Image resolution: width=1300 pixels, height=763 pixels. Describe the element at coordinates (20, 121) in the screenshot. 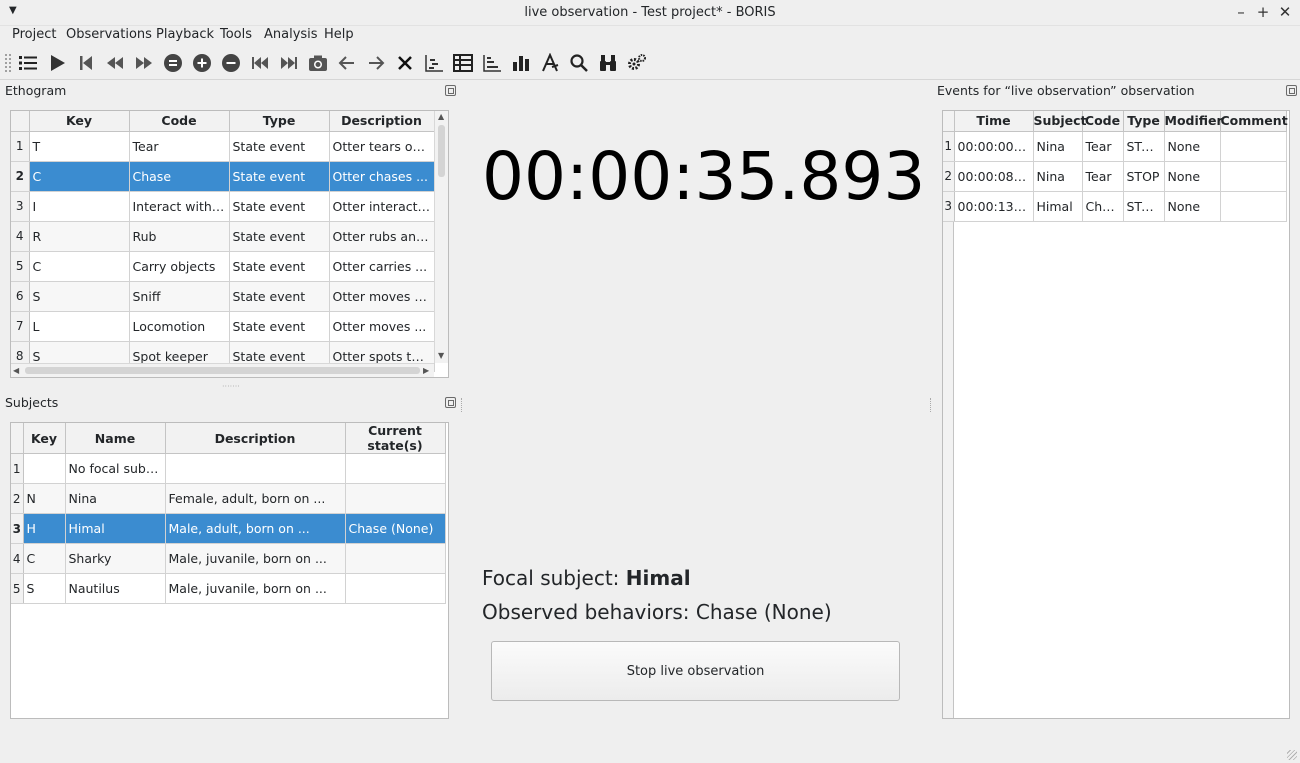

I see `ethogram-corner` at that location.